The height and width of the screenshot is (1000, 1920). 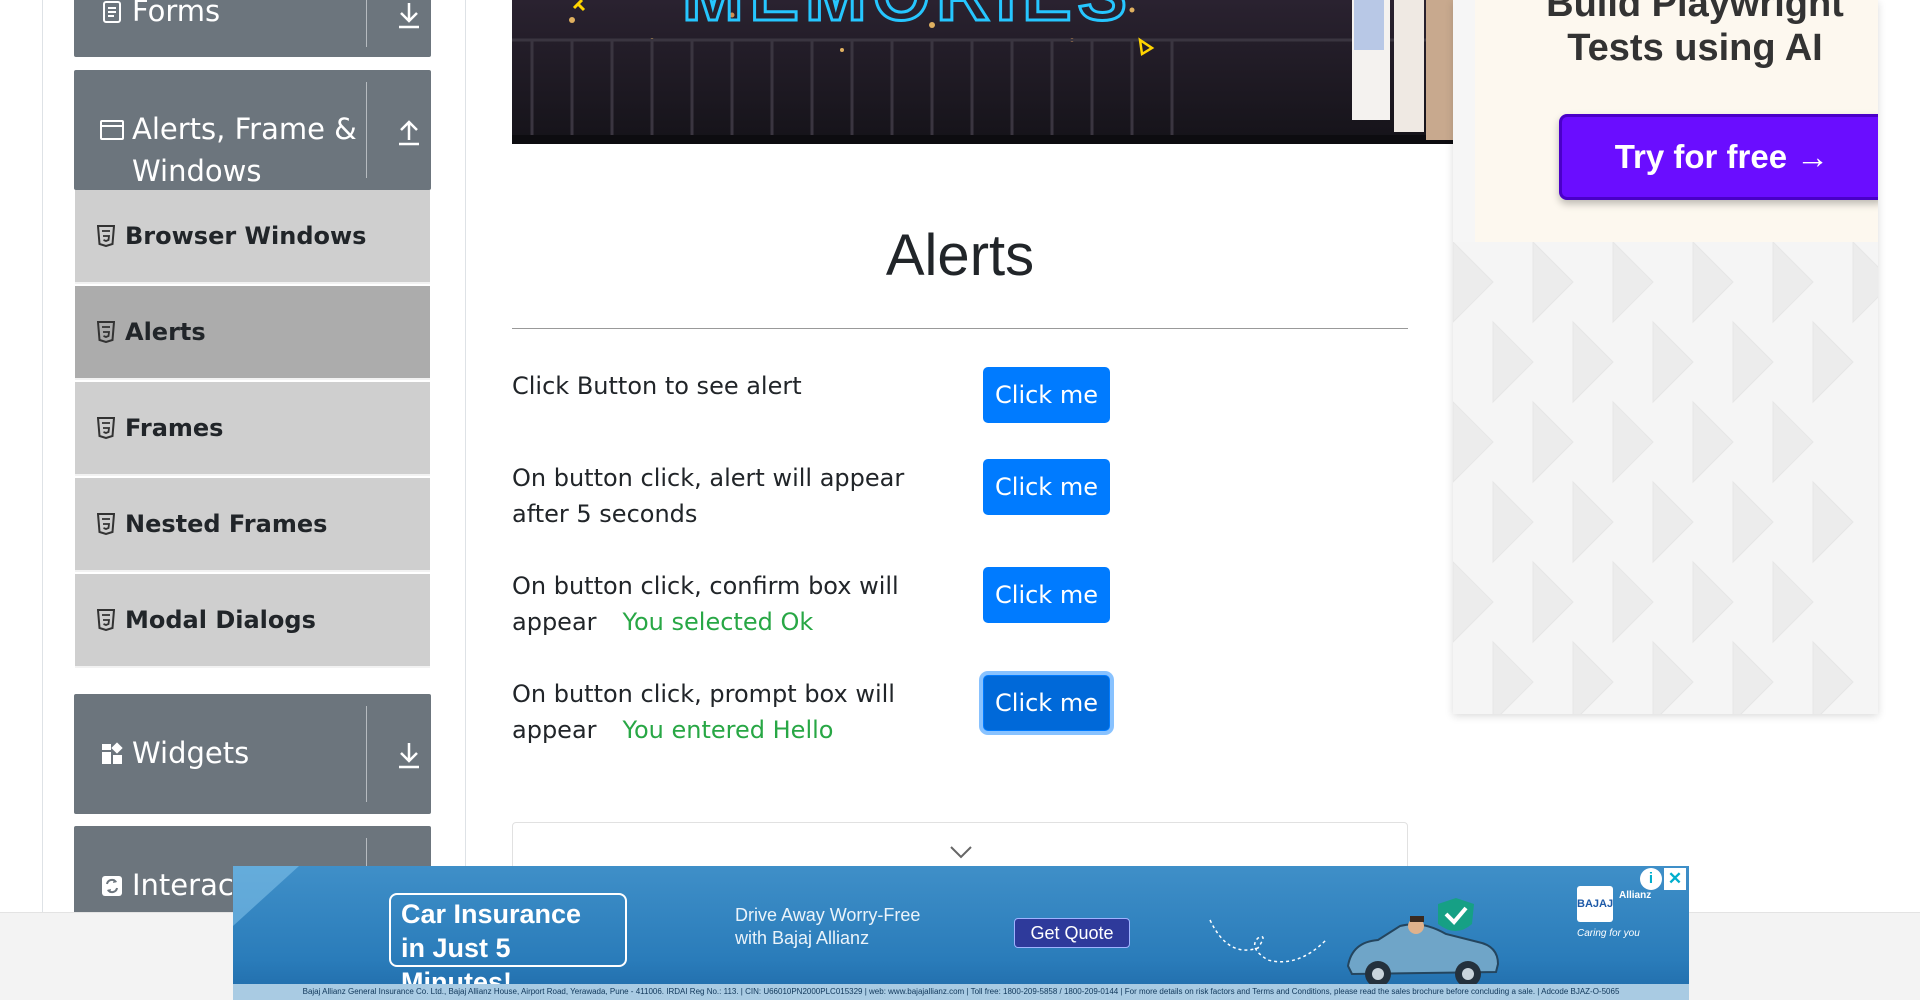 What do you see at coordinates (1608, 933) in the screenshot?
I see `brand-tagline: Caring for you` at bounding box center [1608, 933].